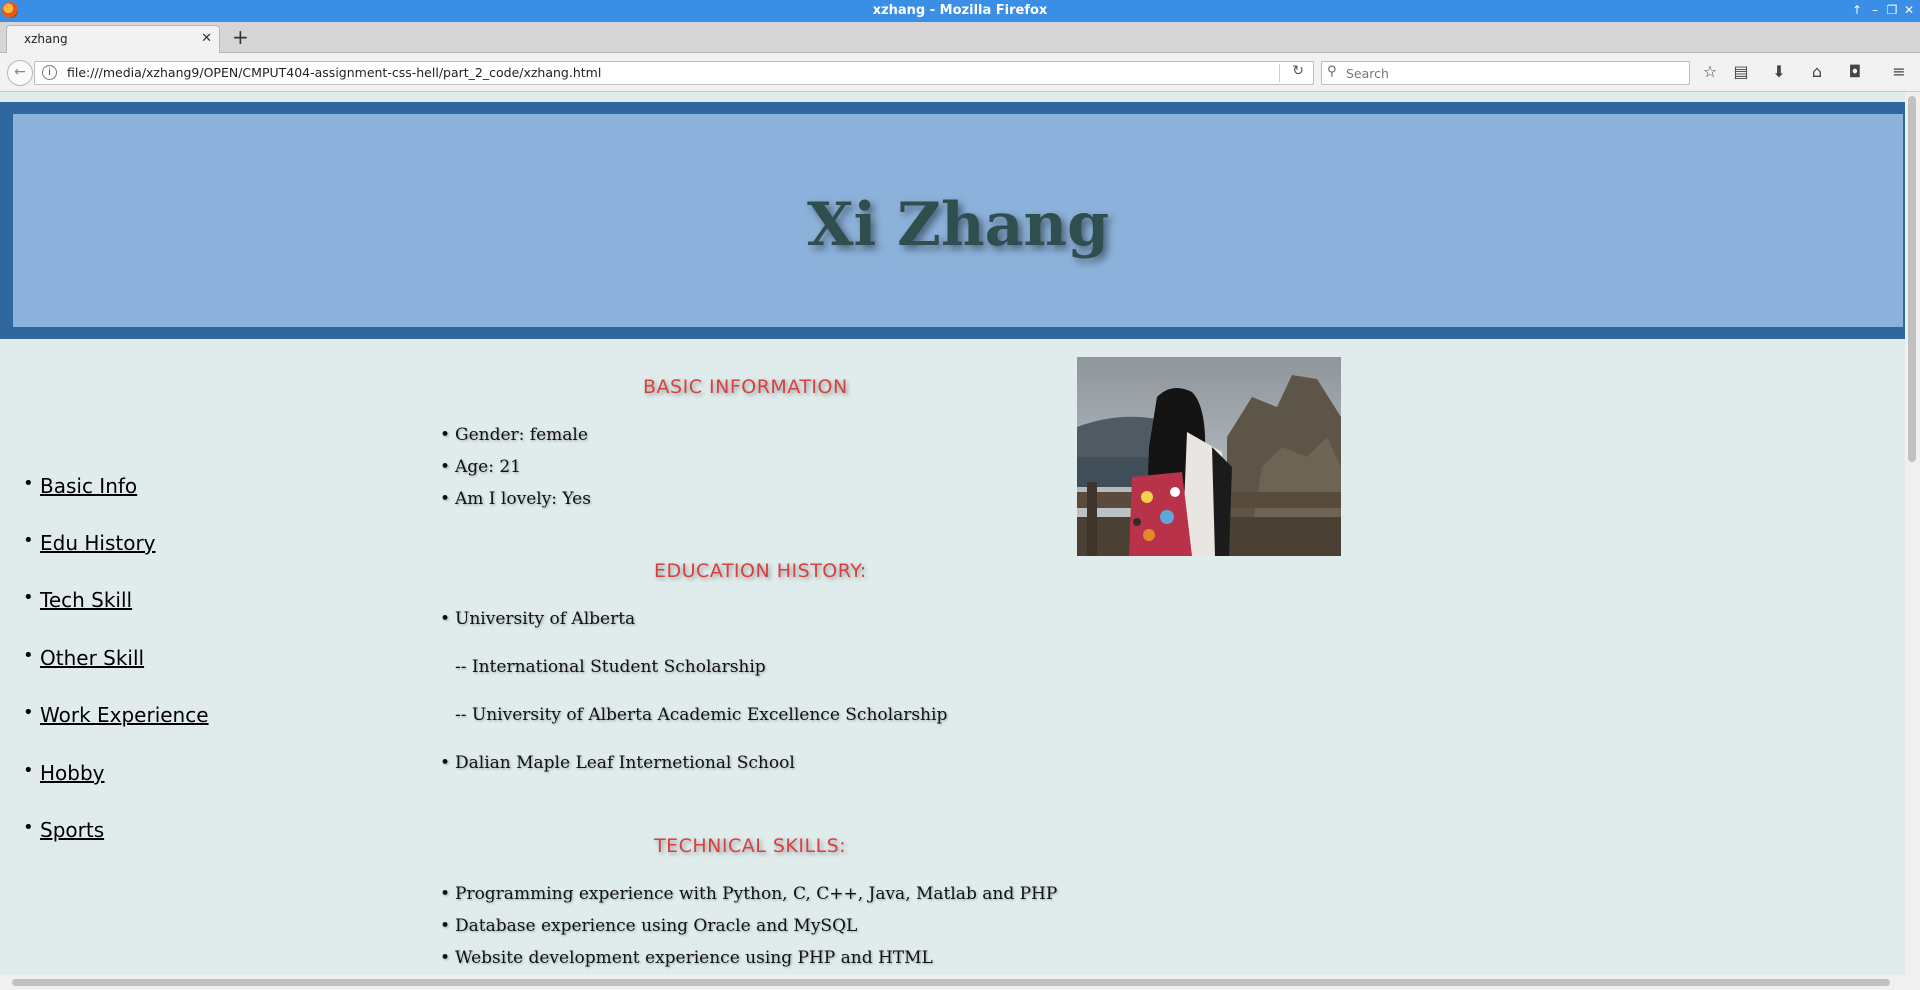 The image size is (1920, 990). I want to click on education-item: • Dalian Maple Leaf Internetional School, so click(617, 763).